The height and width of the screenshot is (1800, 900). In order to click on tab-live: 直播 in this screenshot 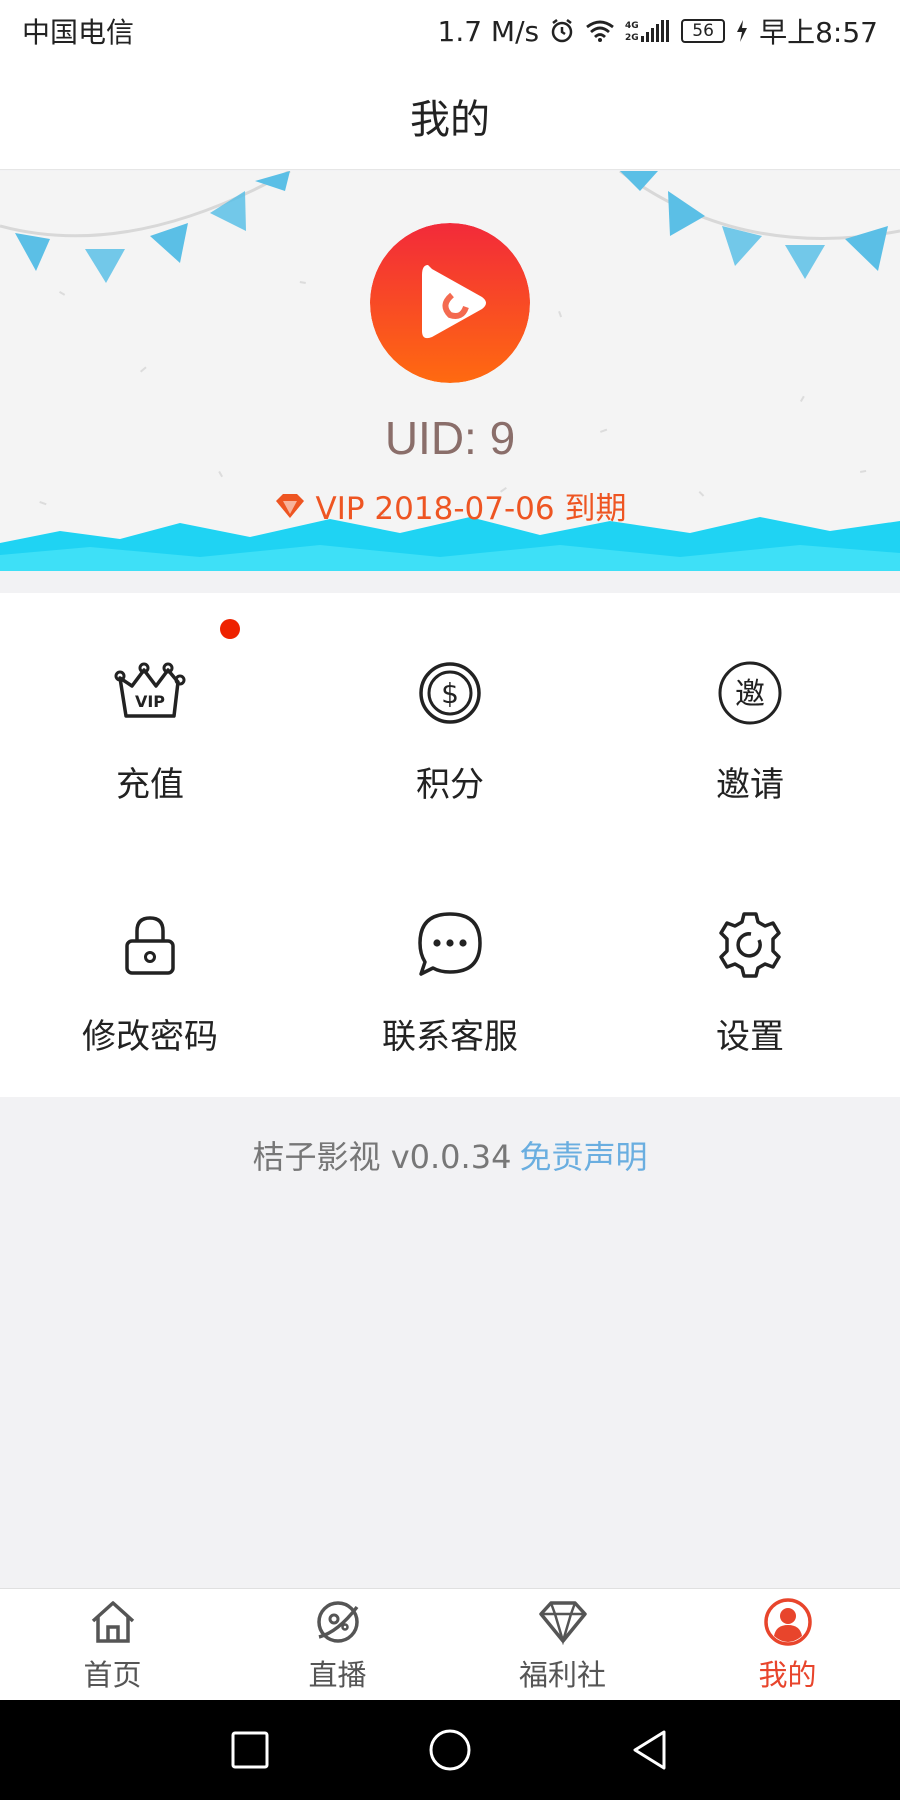, I will do `click(337, 1644)`.